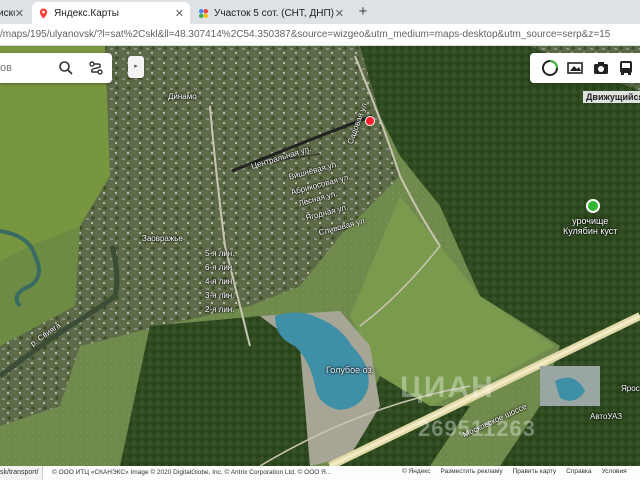 The image size is (640, 480). I want to click on poi-label: урочище Кулябин куст, so click(590, 226).